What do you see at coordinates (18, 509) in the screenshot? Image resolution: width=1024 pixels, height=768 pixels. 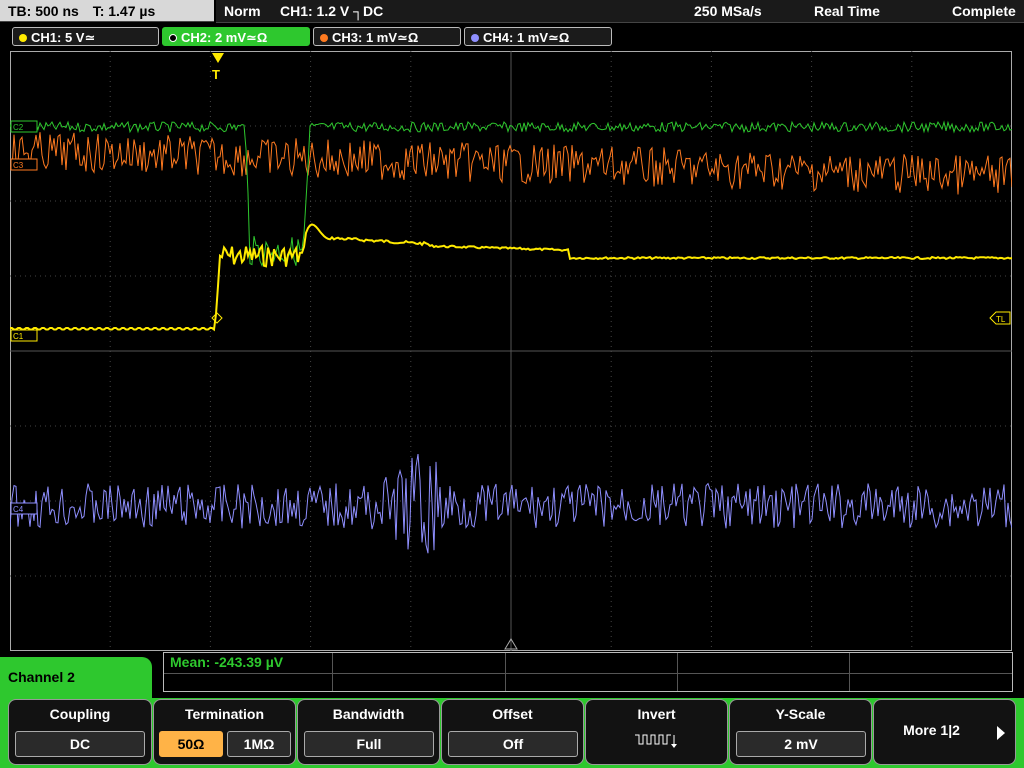 I see `ch4-ref-label: C4` at bounding box center [18, 509].